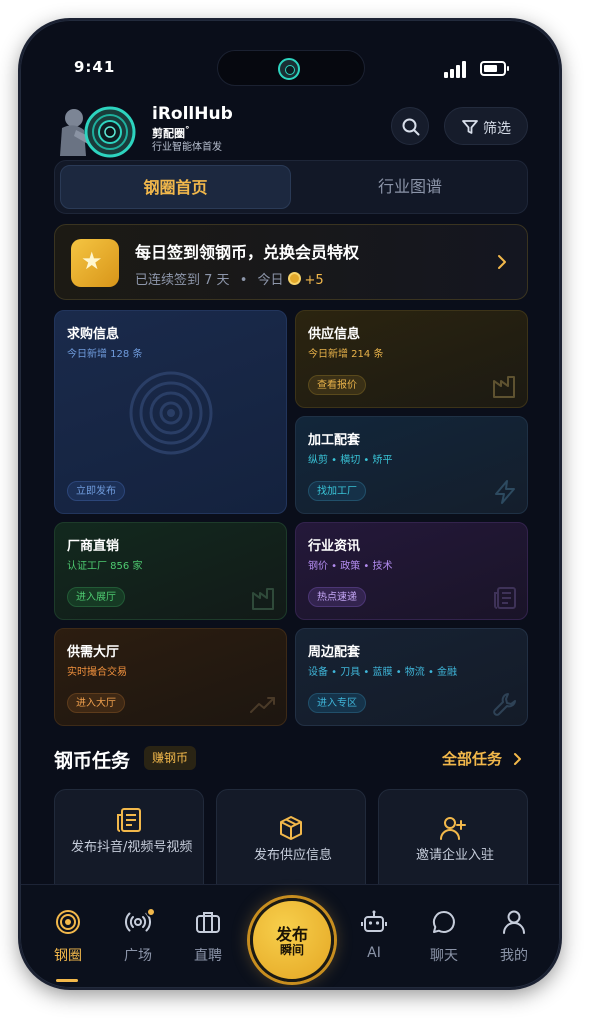 The width and height of the screenshot is (590, 1020). Describe the element at coordinates (337, 385) in the screenshot. I see `view-quote-chip: 查看报价` at that location.